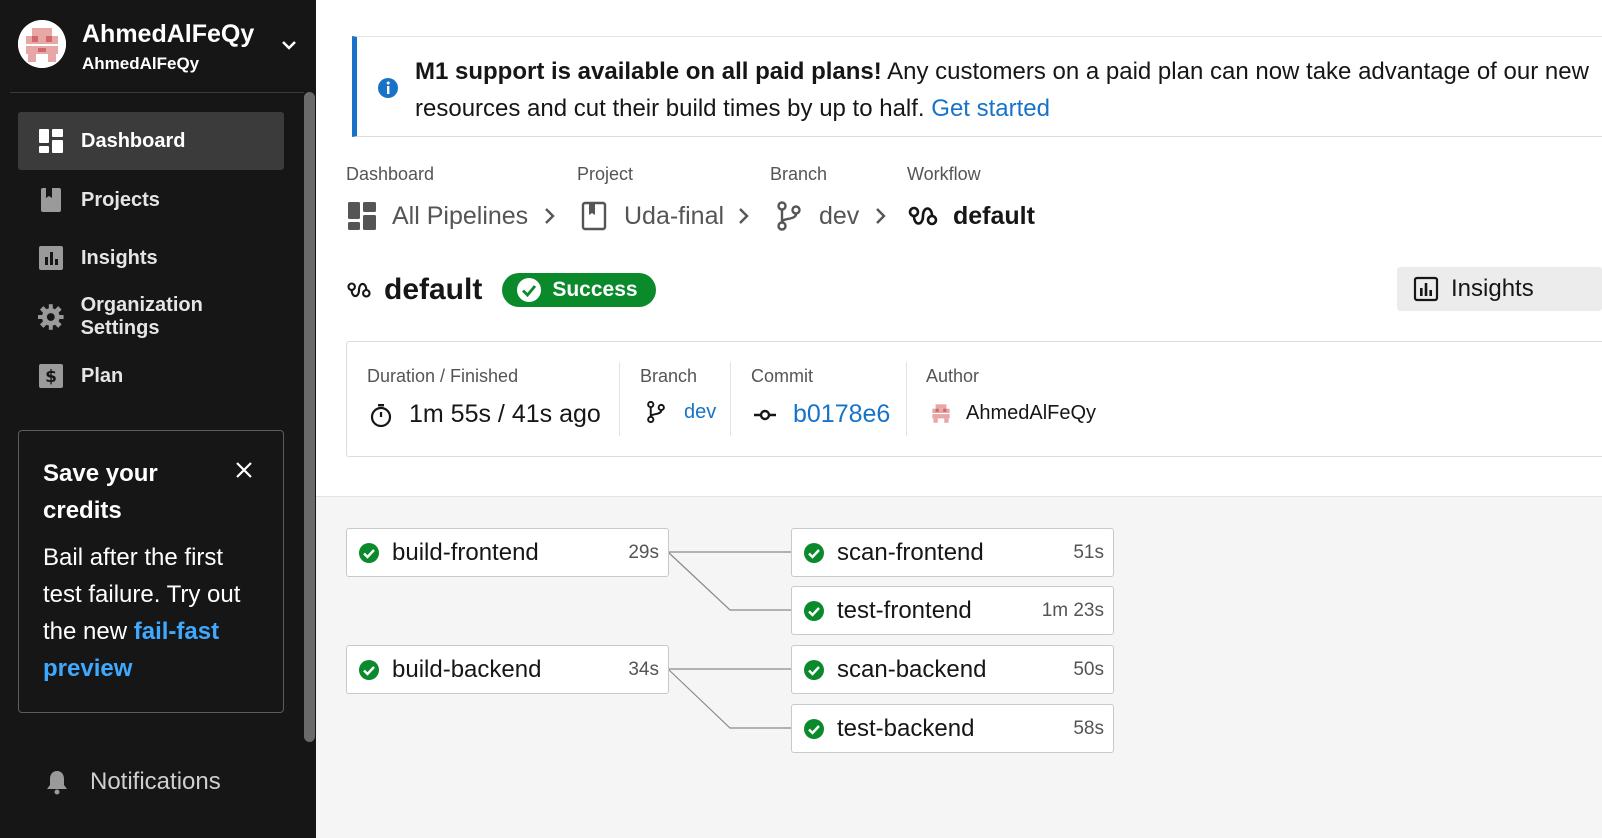 This screenshot has width=1602, height=838. I want to click on job-scan-frontend: scan-frontend 51s, so click(952, 552).